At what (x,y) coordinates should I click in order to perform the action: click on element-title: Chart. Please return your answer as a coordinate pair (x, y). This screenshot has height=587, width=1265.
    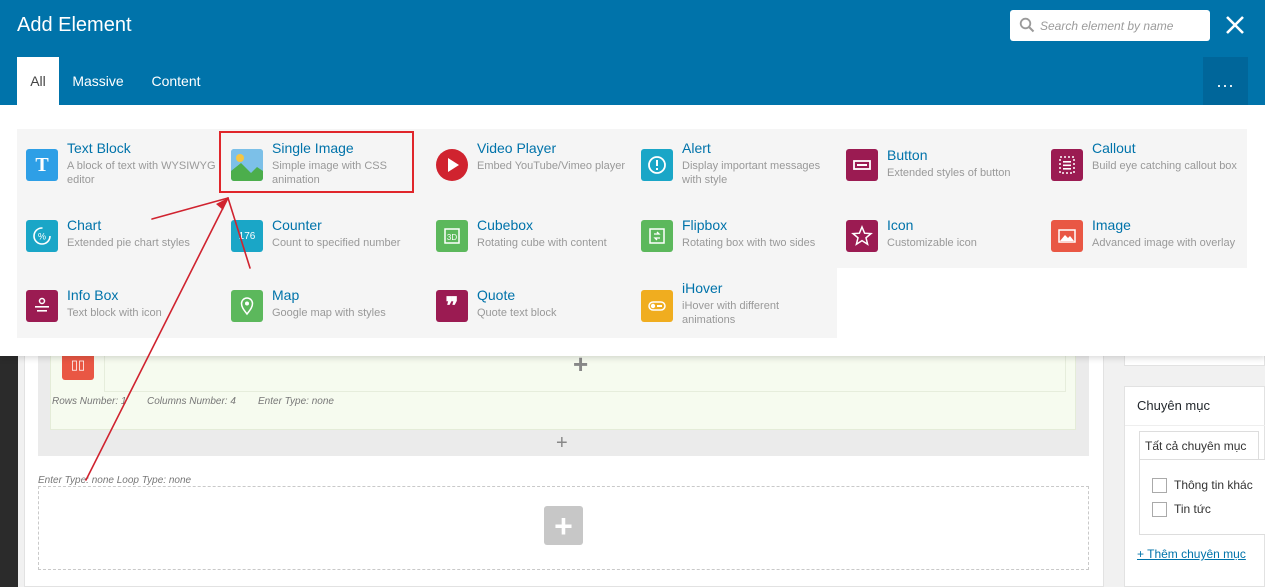
    Looking at the image, I should click on (84, 225).